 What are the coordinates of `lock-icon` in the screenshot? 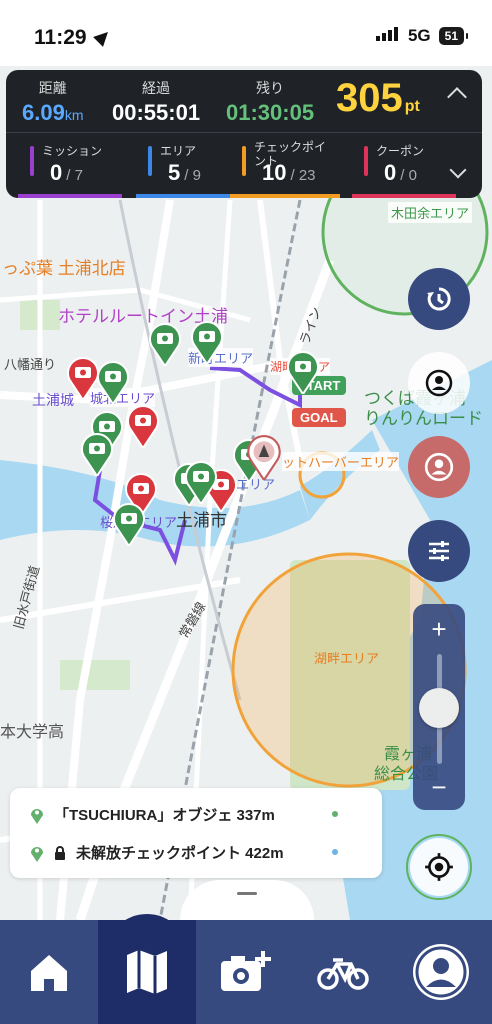 It's located at (60, 852).